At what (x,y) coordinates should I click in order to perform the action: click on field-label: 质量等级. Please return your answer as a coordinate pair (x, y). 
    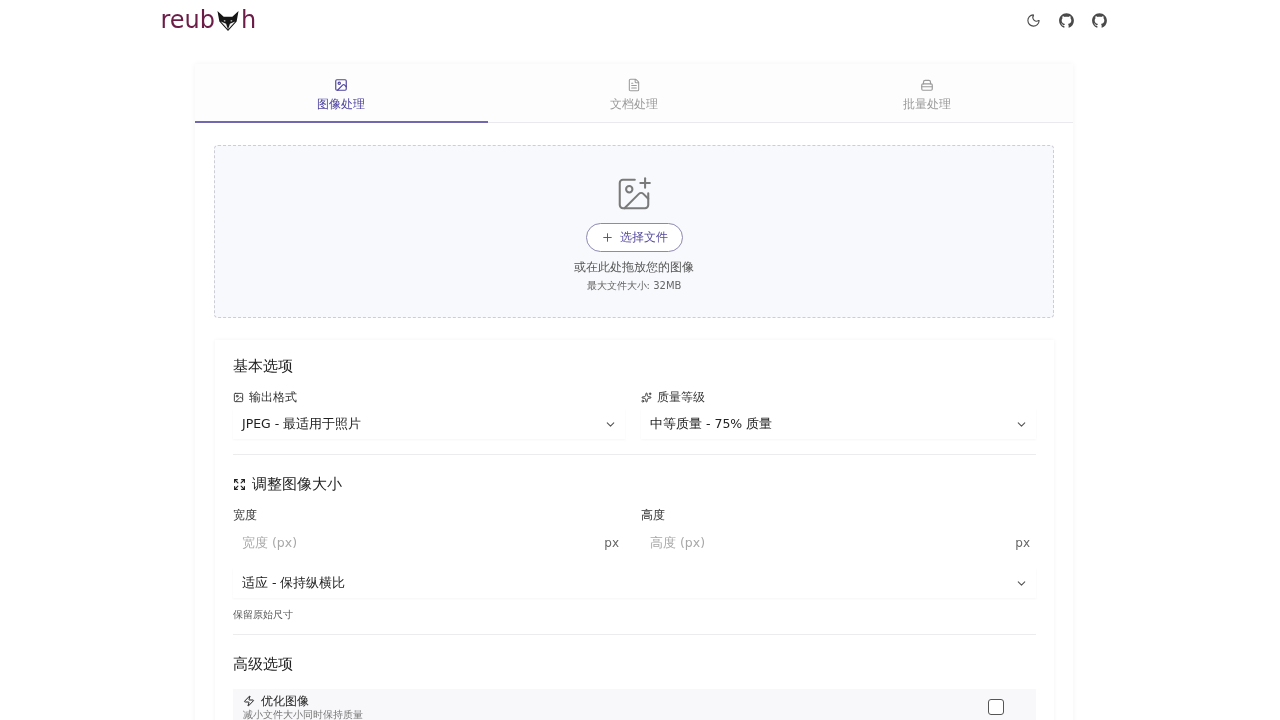
    Looking at the image, I should click on (681, 397).